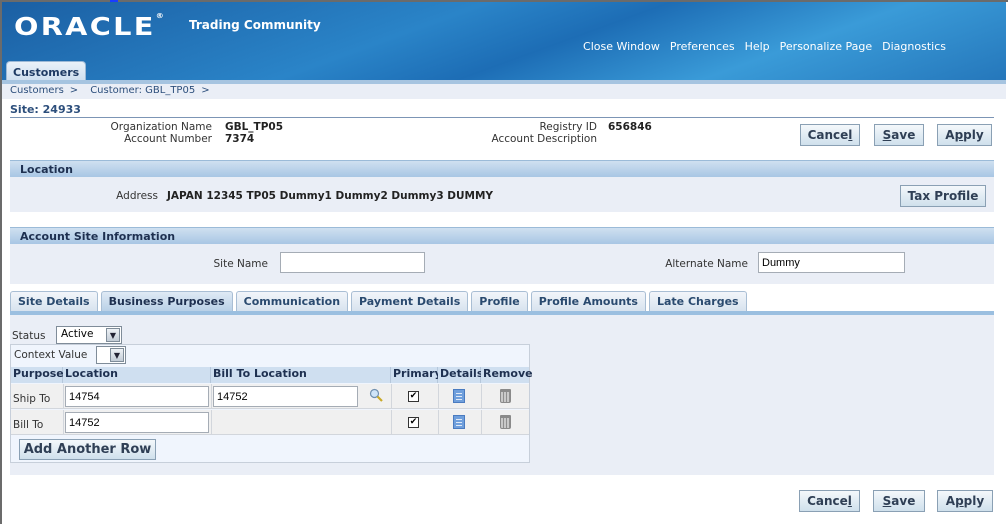 The width and height of the screenshot is (1008, 524). I want to click on tab-profile: Profile, so click(499, 301).